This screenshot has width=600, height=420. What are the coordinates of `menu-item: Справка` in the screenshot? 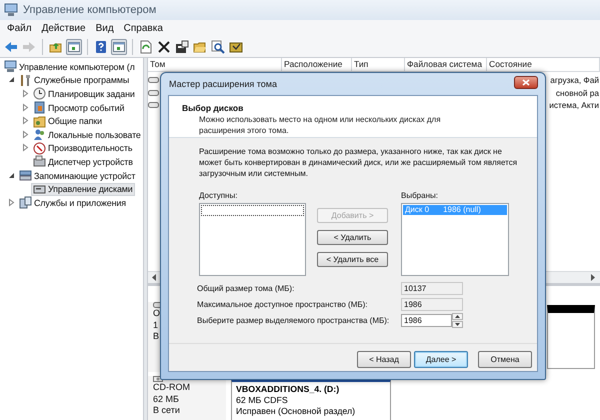 It's located at (143, 28).